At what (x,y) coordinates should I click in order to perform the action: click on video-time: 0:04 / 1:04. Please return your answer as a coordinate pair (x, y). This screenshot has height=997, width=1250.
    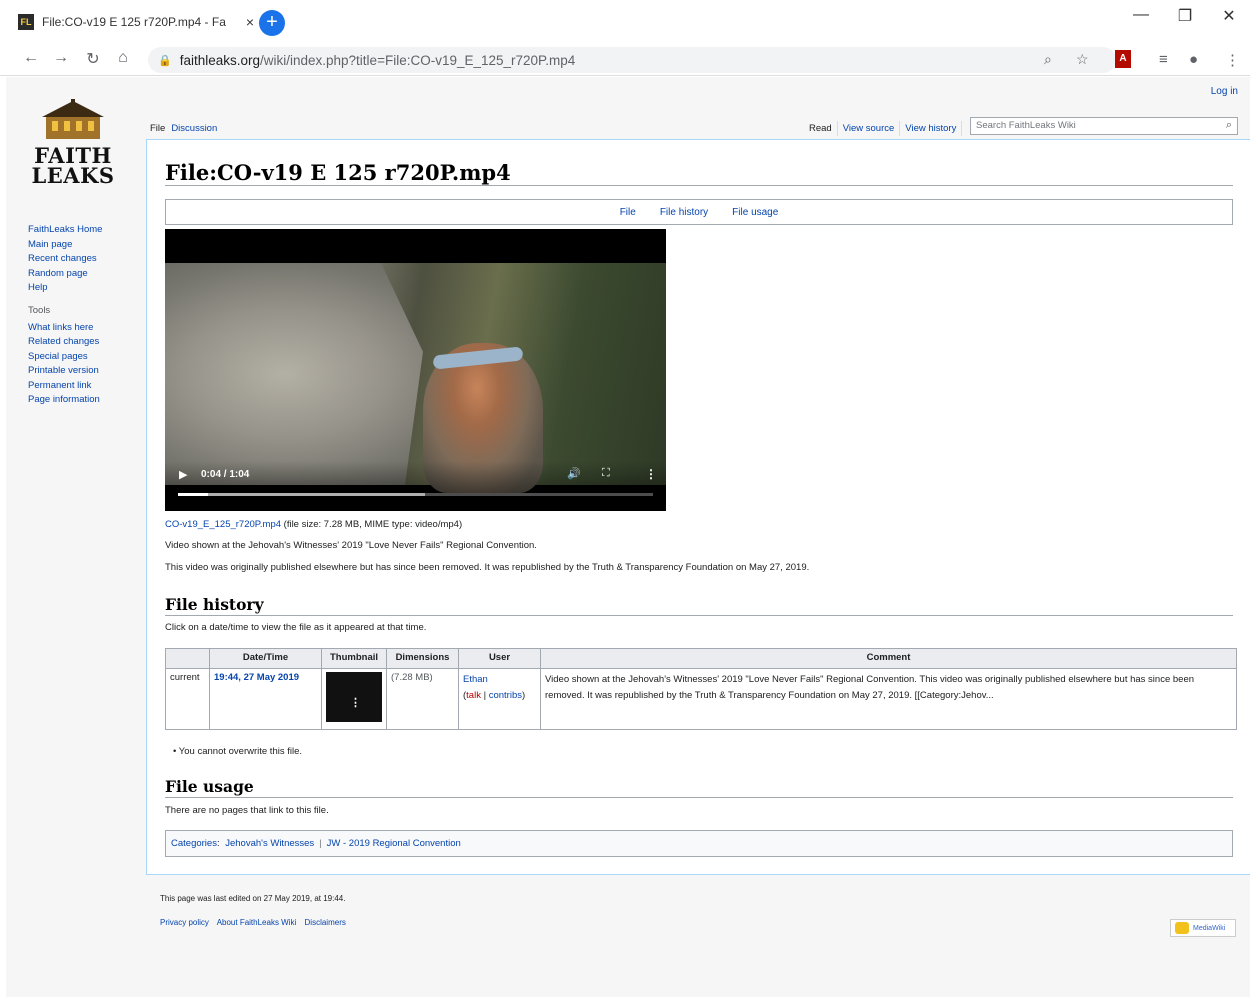
    Looking at the image, I should click on (225, 474).